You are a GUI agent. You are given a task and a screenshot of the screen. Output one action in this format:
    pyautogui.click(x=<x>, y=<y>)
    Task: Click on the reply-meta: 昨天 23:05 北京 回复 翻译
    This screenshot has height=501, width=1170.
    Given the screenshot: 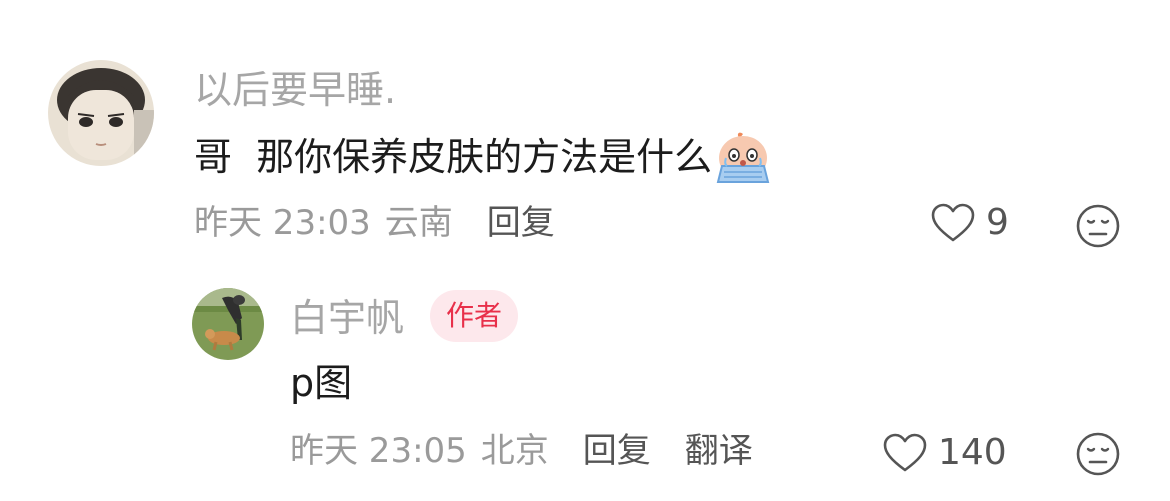 What is the action you would take?
    pyautogui.click(x=521, y=451)
    